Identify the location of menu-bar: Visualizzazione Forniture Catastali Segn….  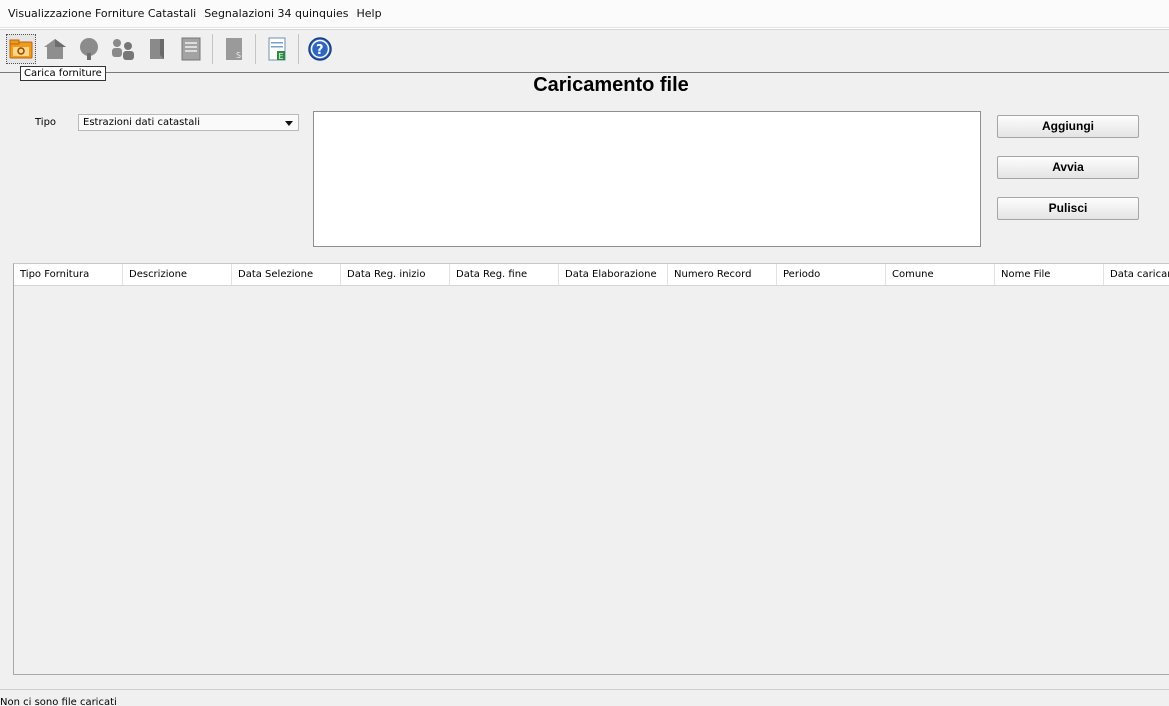
(584, 14).